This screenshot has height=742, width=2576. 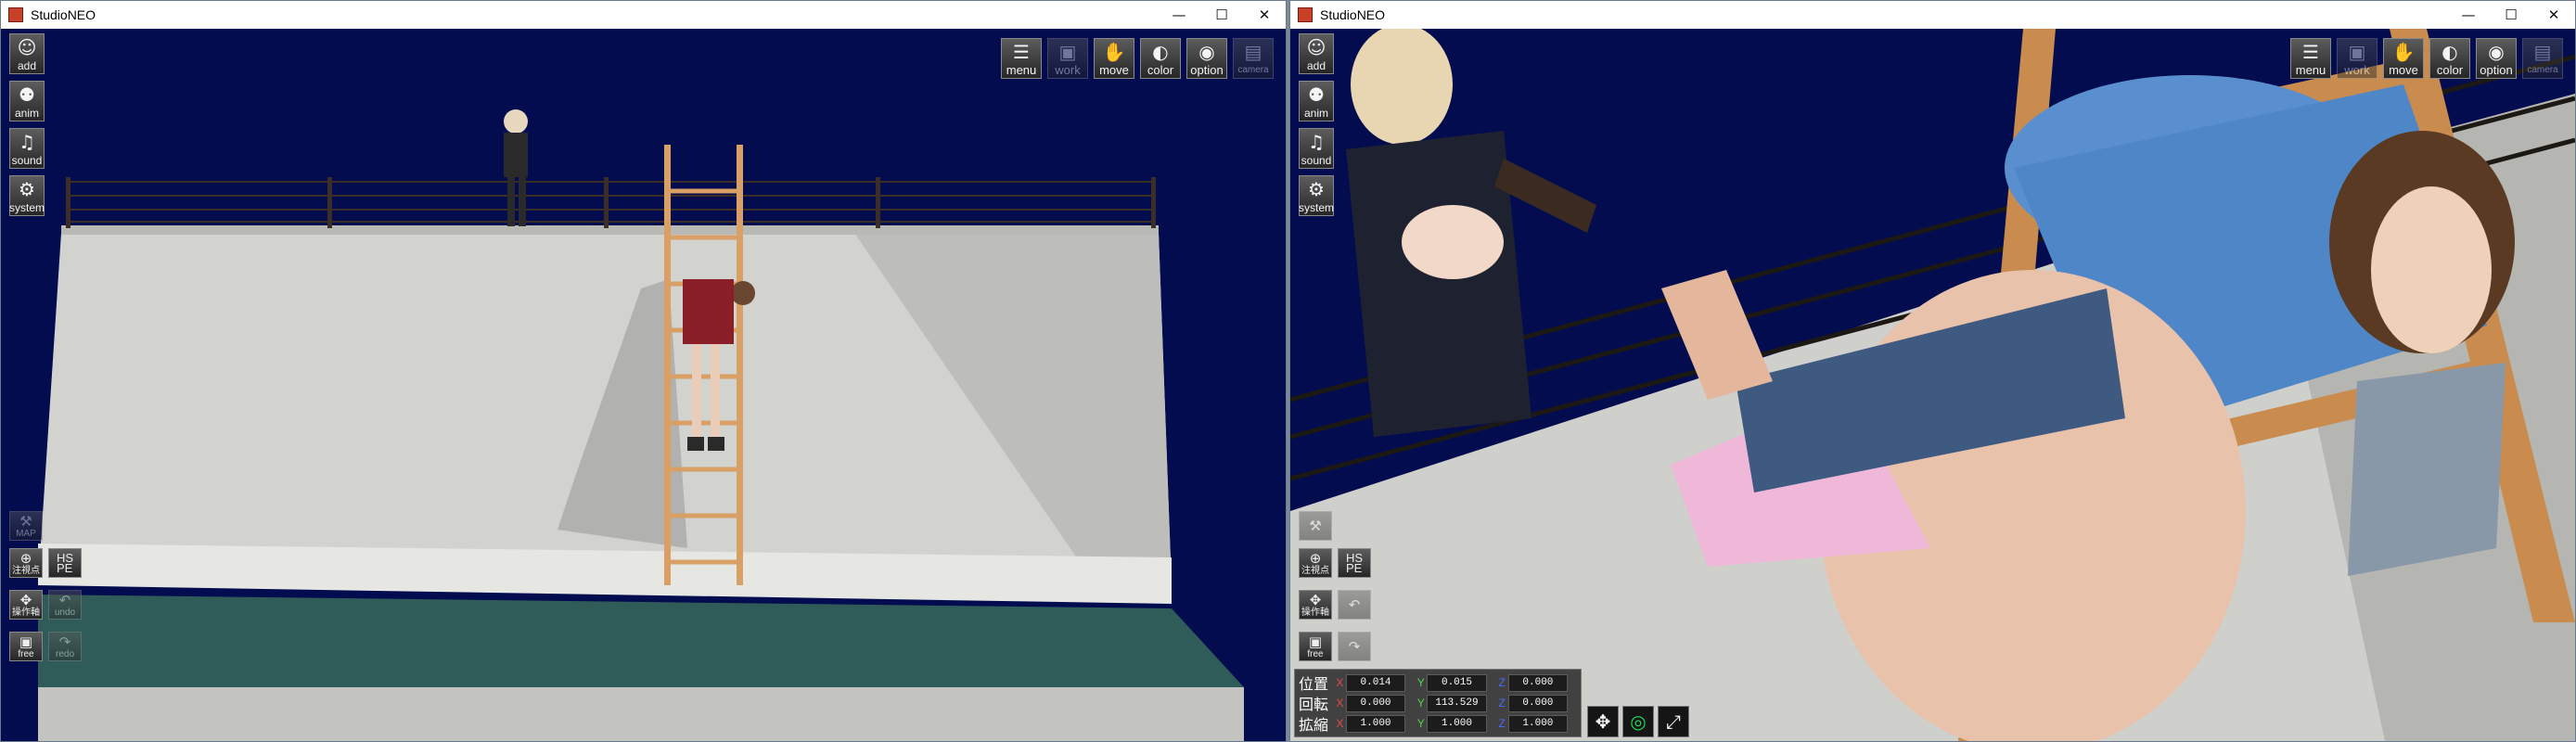 What do you see at coordinates (27, 47) in the screenshot?
I see `person-add-icon: ☺` at bounding box center [27, 47].